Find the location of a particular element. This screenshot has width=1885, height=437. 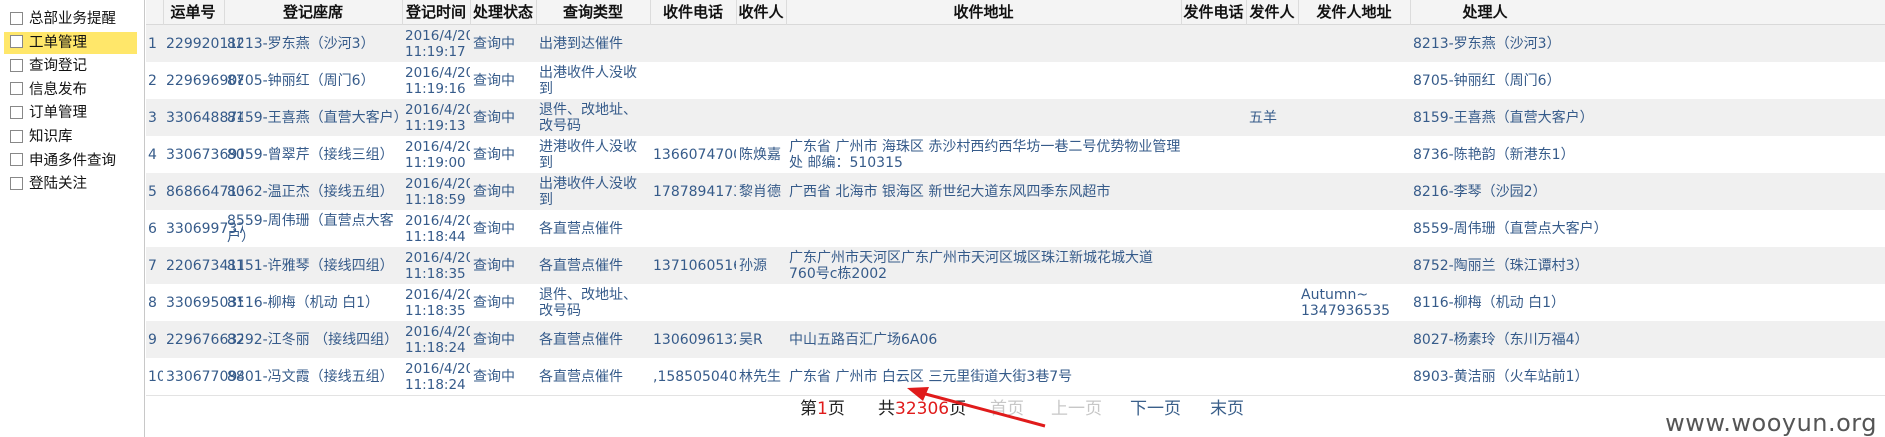

watermark: www.wooyun.org is located at coordinates (1771, 423).